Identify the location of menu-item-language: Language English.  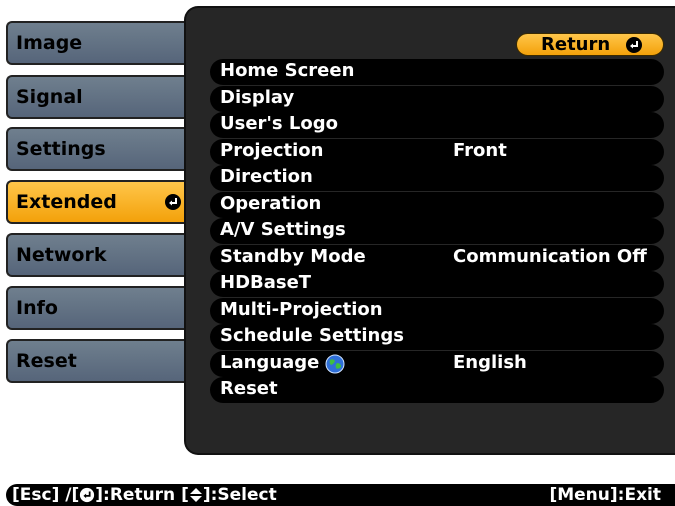
(437, 364).